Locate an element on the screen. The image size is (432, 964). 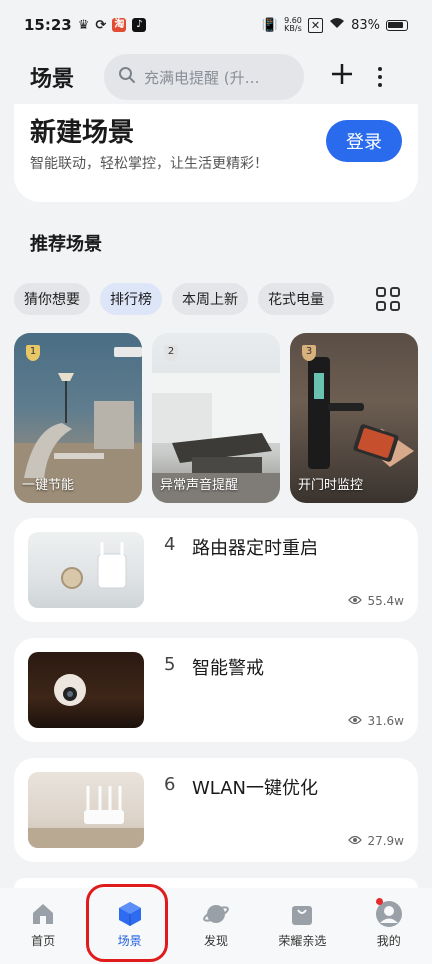
login-button: 登录 is located at coordinates (364, 141).